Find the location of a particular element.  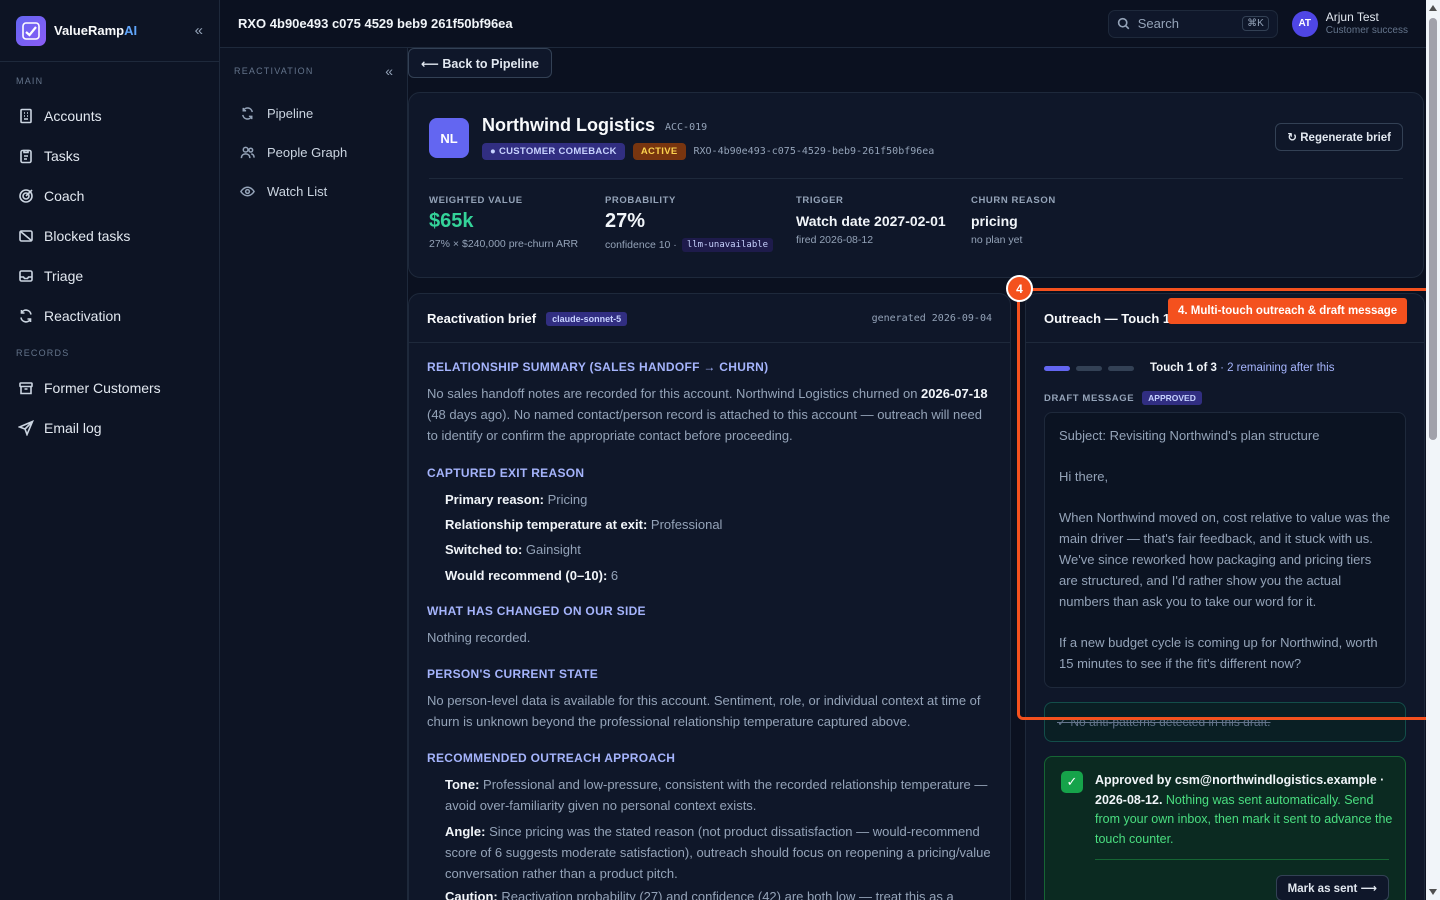

nav-label: Blocked tasks is located at coordinates (87, 236).